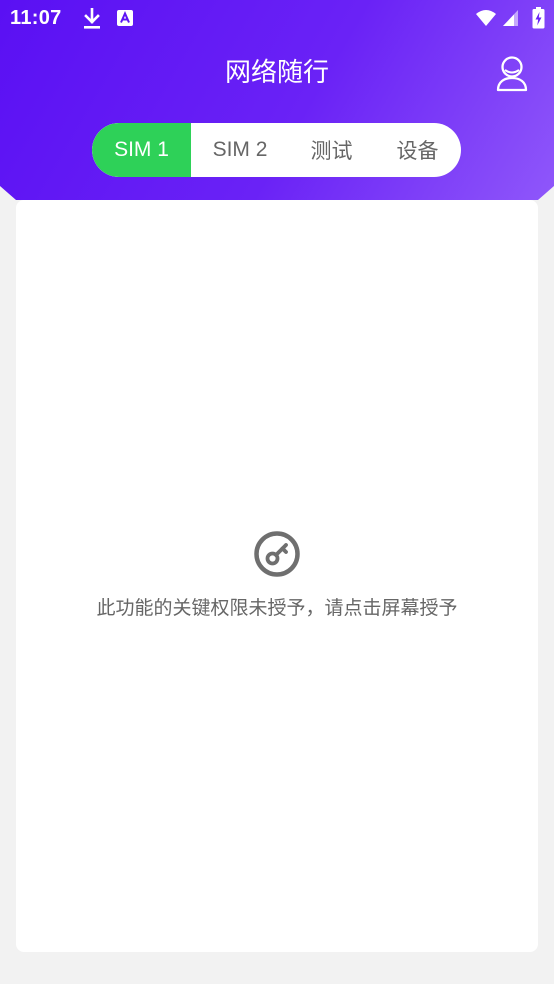 The width and height of the screenshot is (554, 984). What do you see at coordinates (125, 18) in the screenshot?
I see `app-a-icon` at bounding box center [125, 18].